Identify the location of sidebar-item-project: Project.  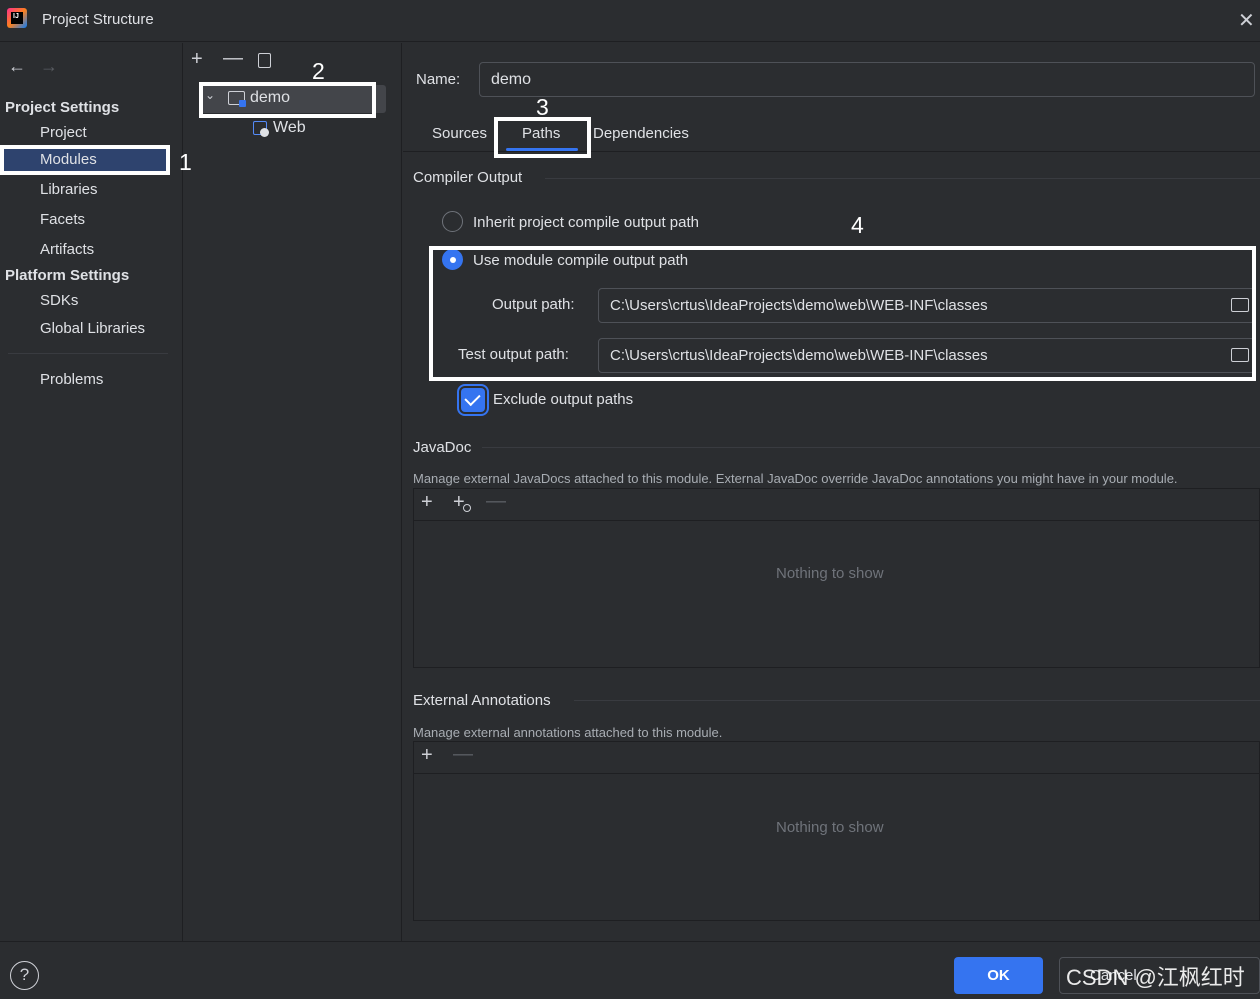
(63, 132).